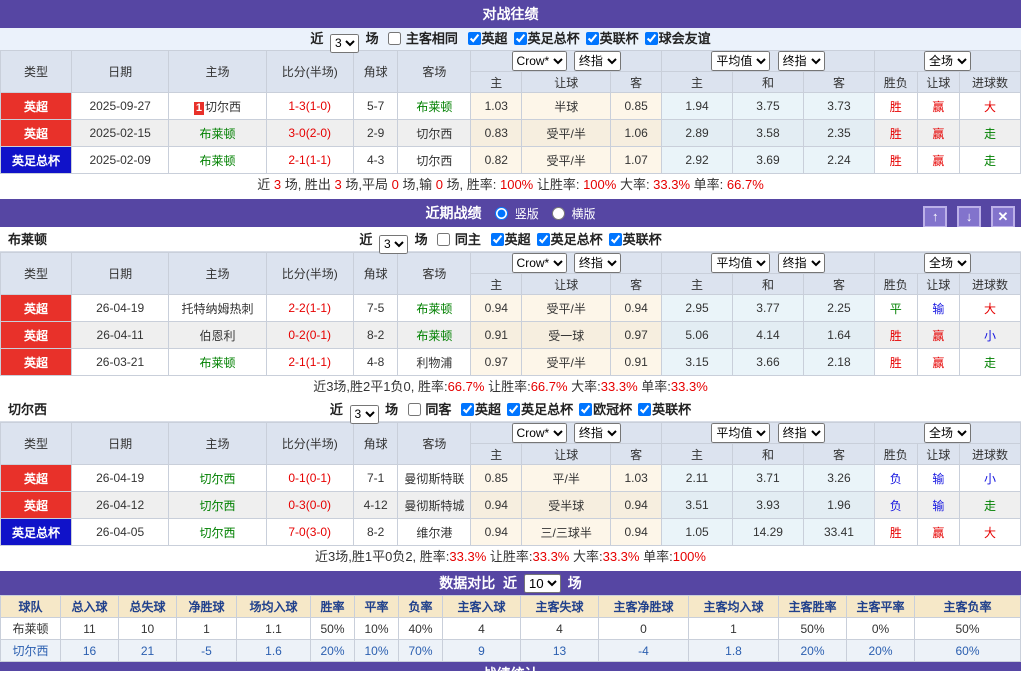 The height and width of the screenshot is (675, 1021). I want to click on vertical-radio-input, so click(502, 213).